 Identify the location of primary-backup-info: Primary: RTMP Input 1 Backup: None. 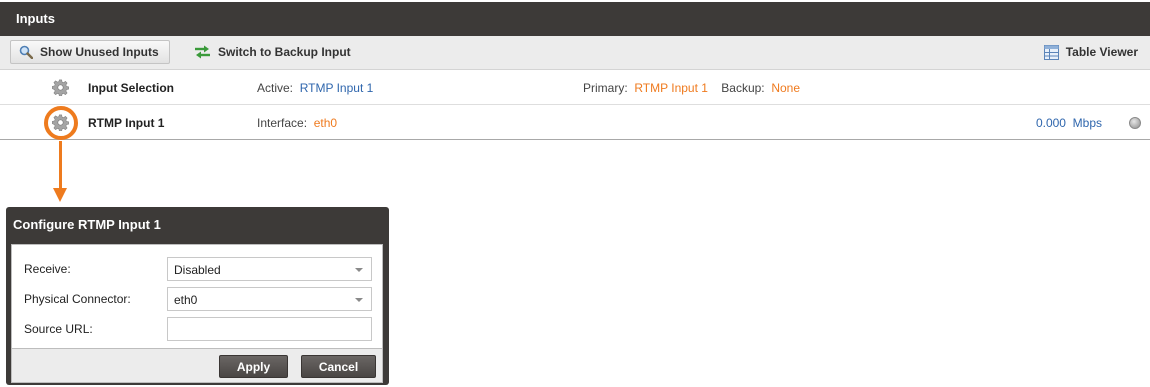
(691, 88).